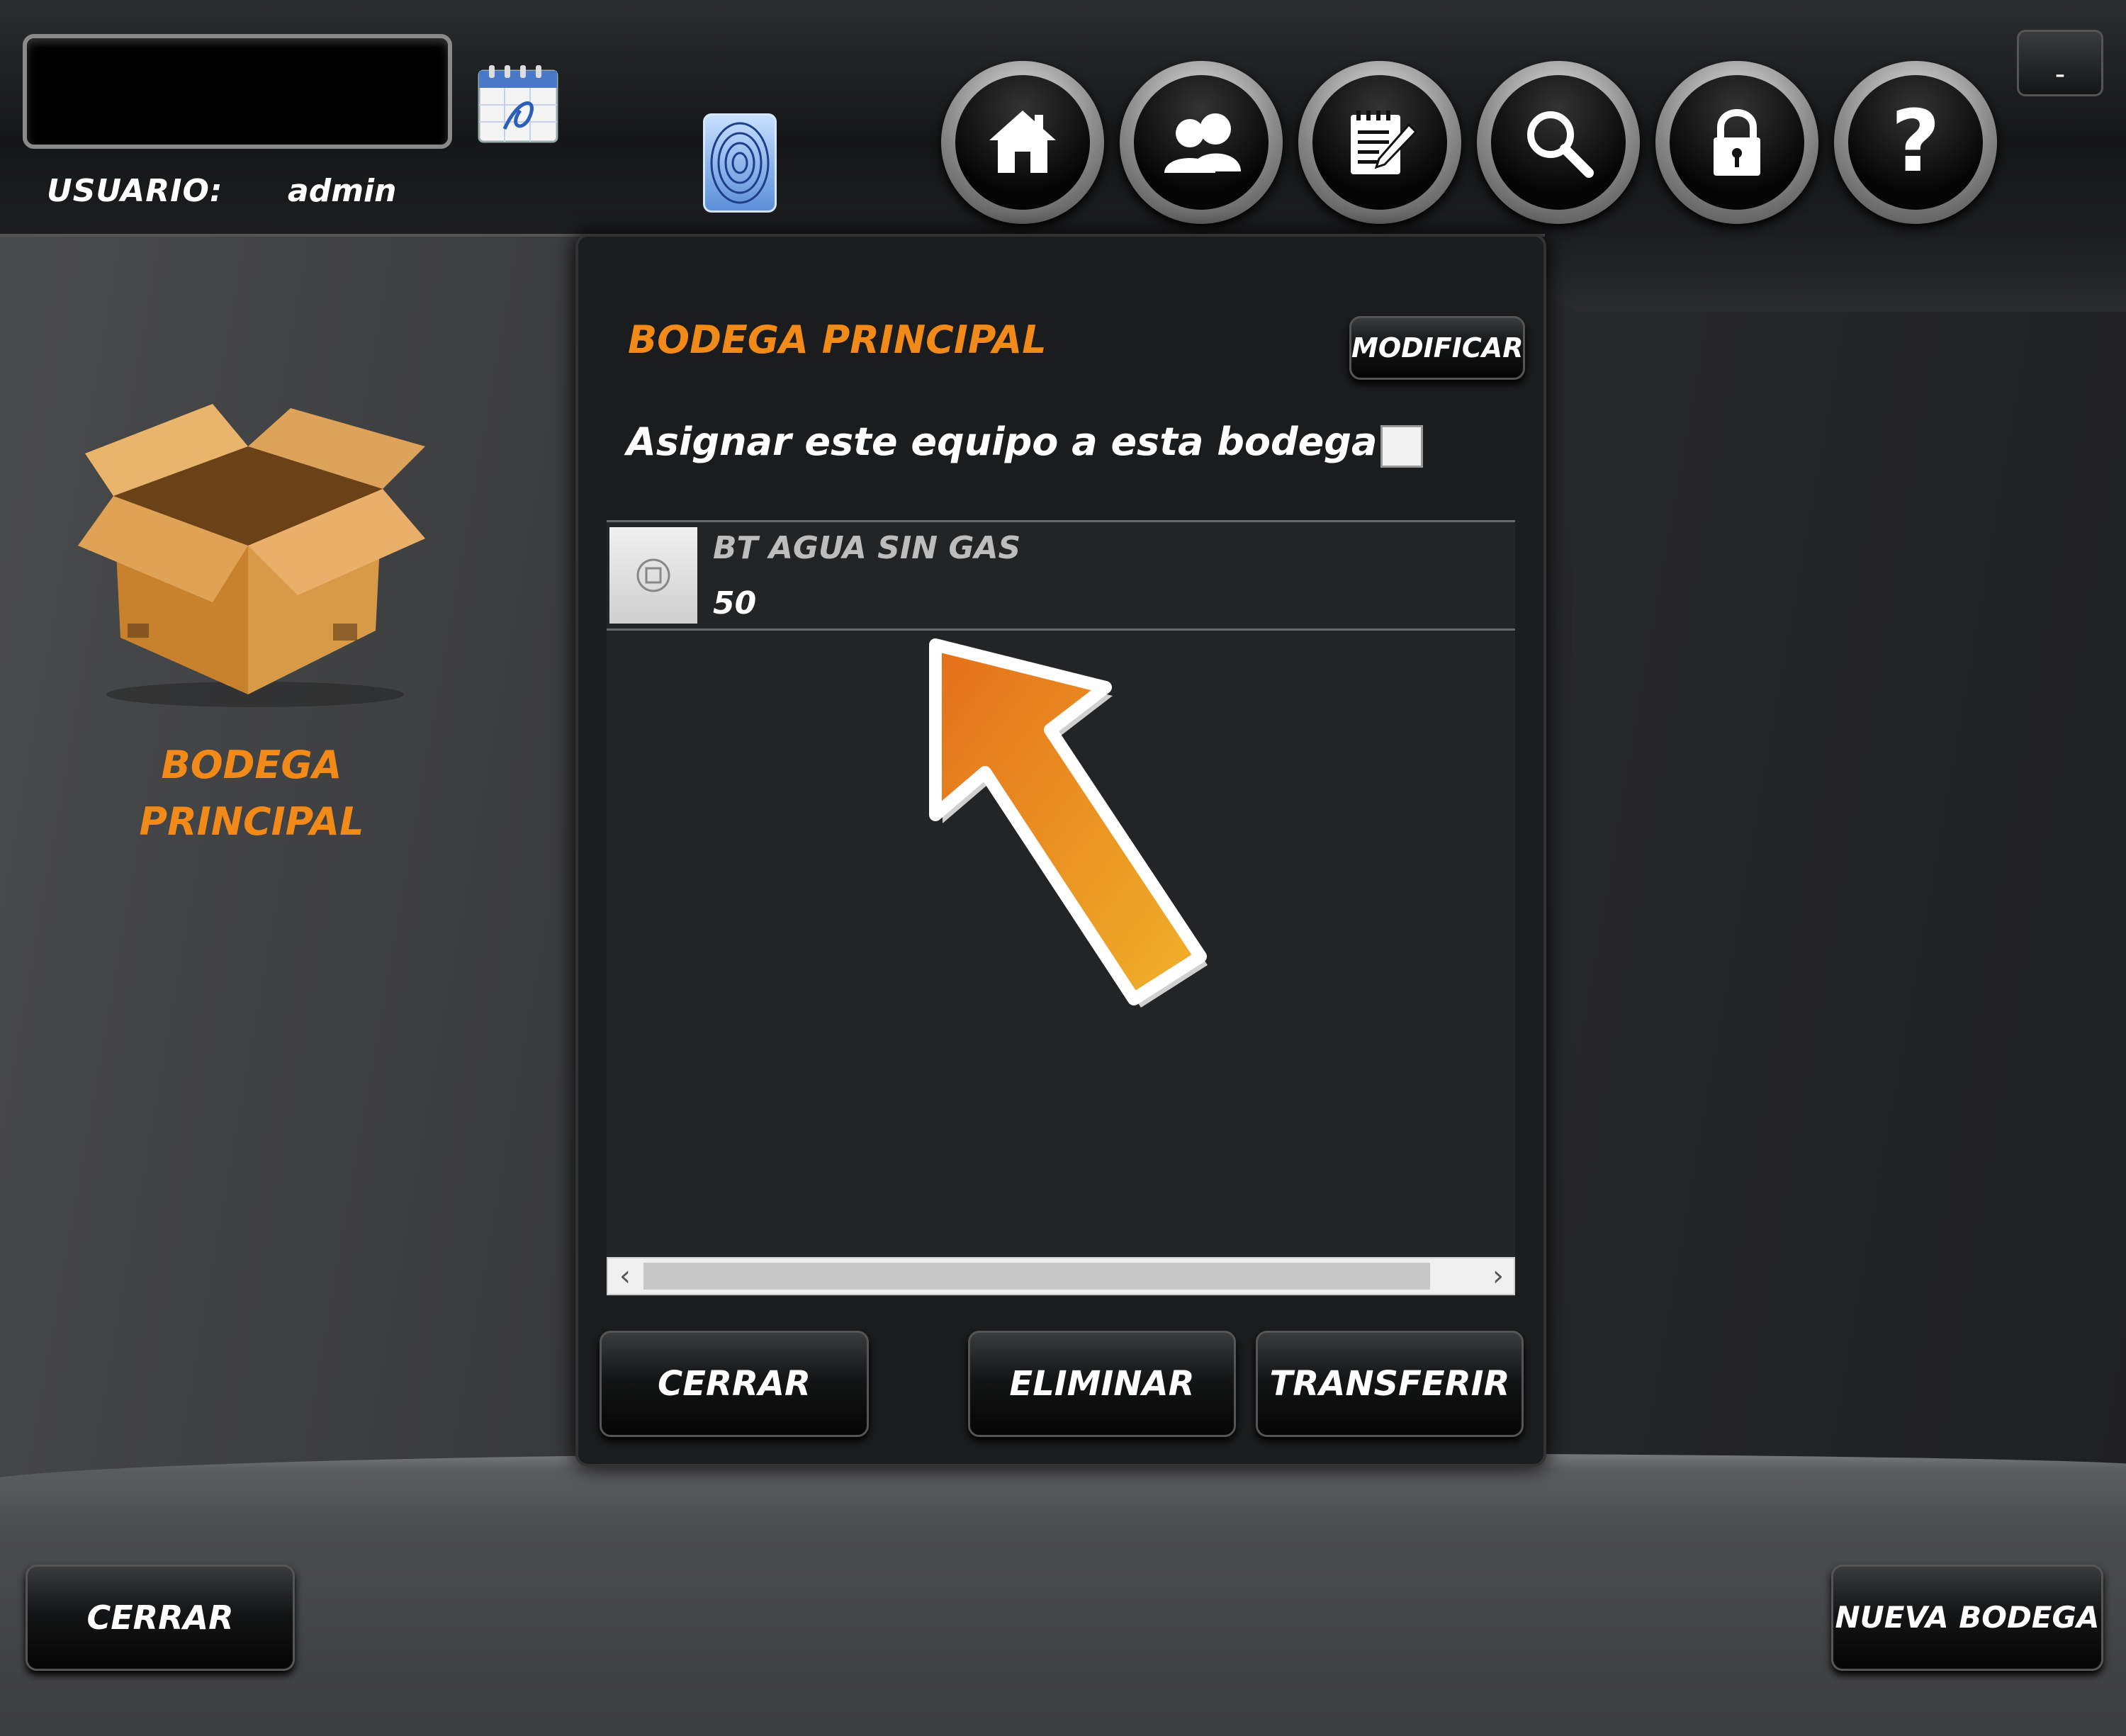  I want to click on help-button: ?, so click(1916, 142).